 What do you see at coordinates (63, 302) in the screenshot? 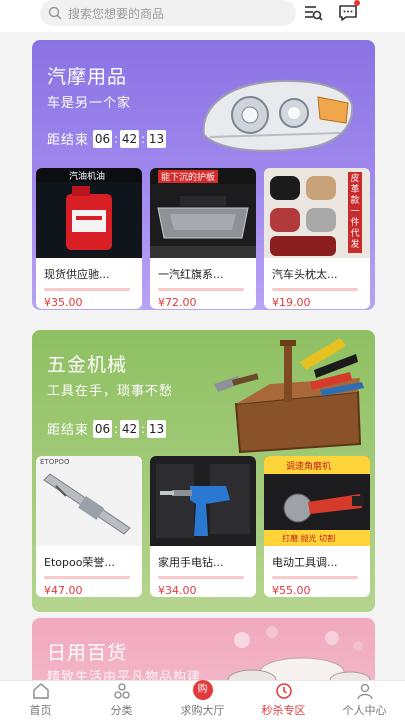
I see `product-price: ¥35.00` at bounding box center [63, 302].